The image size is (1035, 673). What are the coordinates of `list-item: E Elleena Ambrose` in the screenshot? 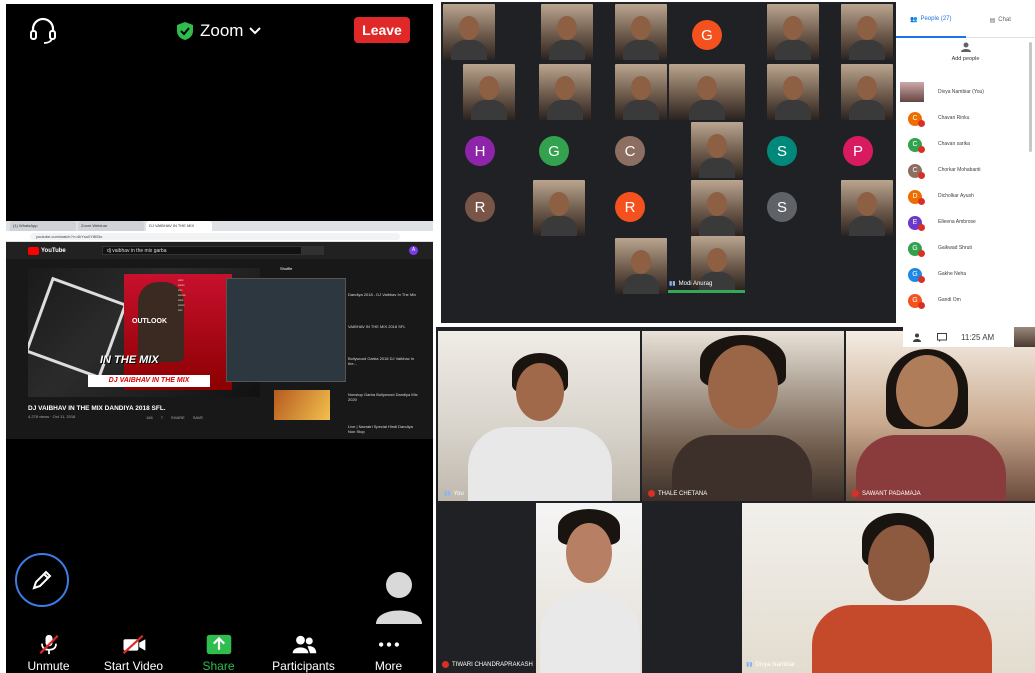 It's located at (965, 223).